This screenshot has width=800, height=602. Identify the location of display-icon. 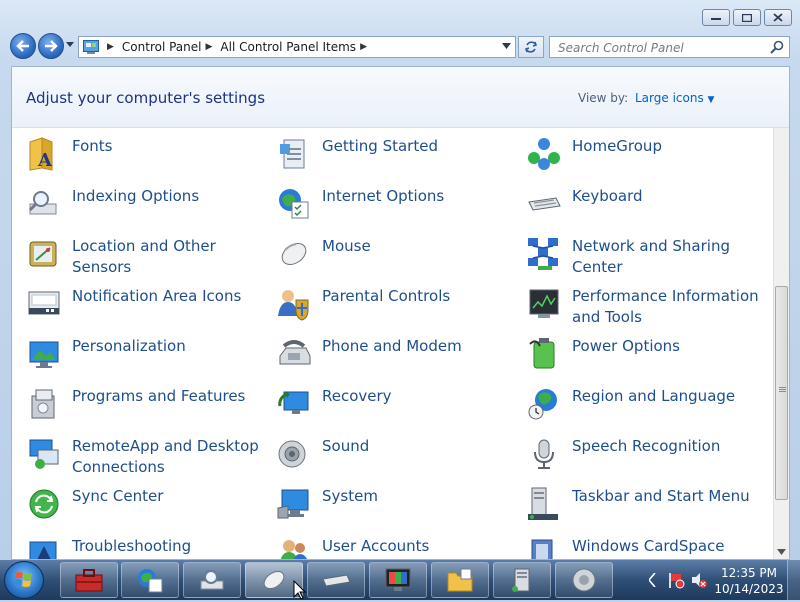
(398, 579).